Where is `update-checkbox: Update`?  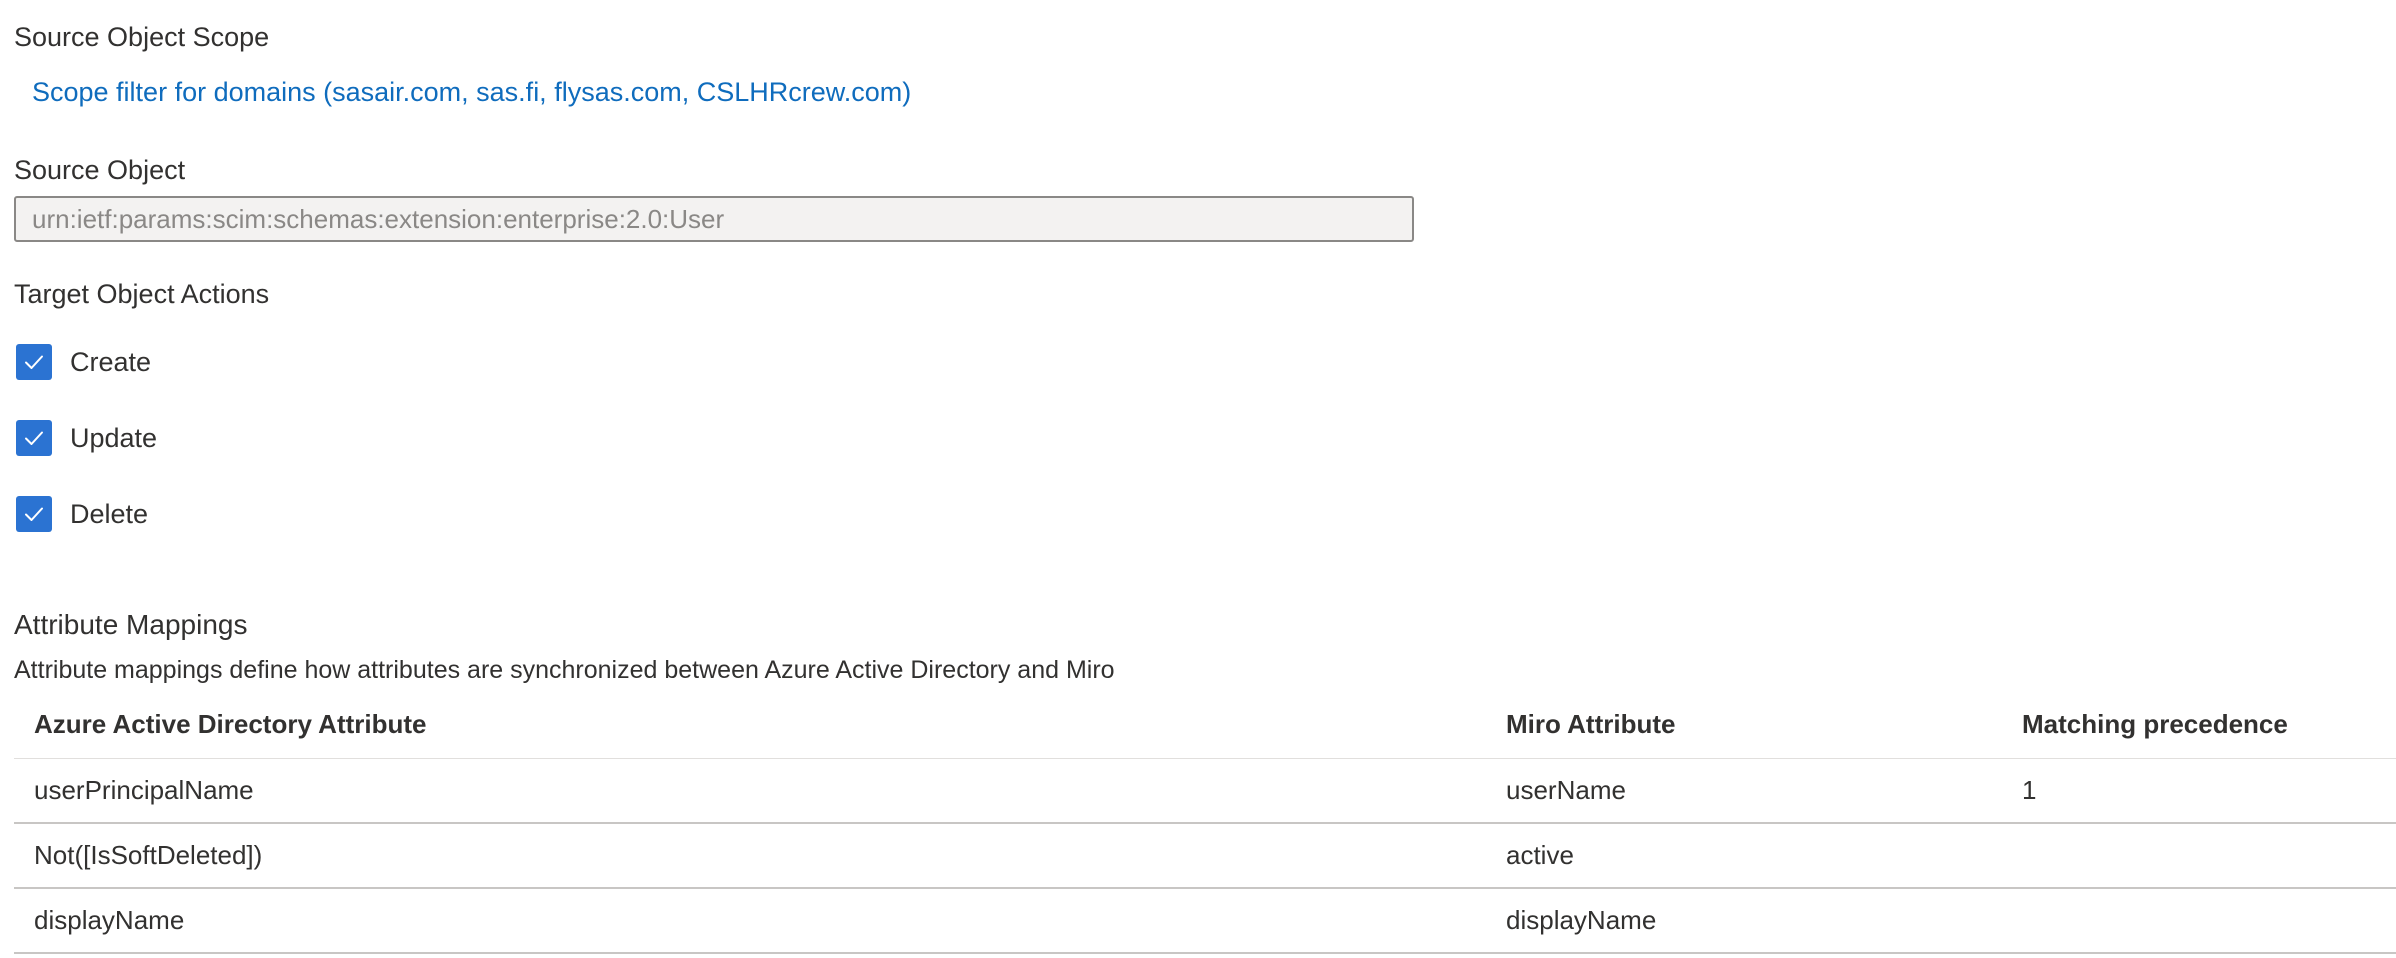
update-checkbox: Update is located at coordinates (86, 438).